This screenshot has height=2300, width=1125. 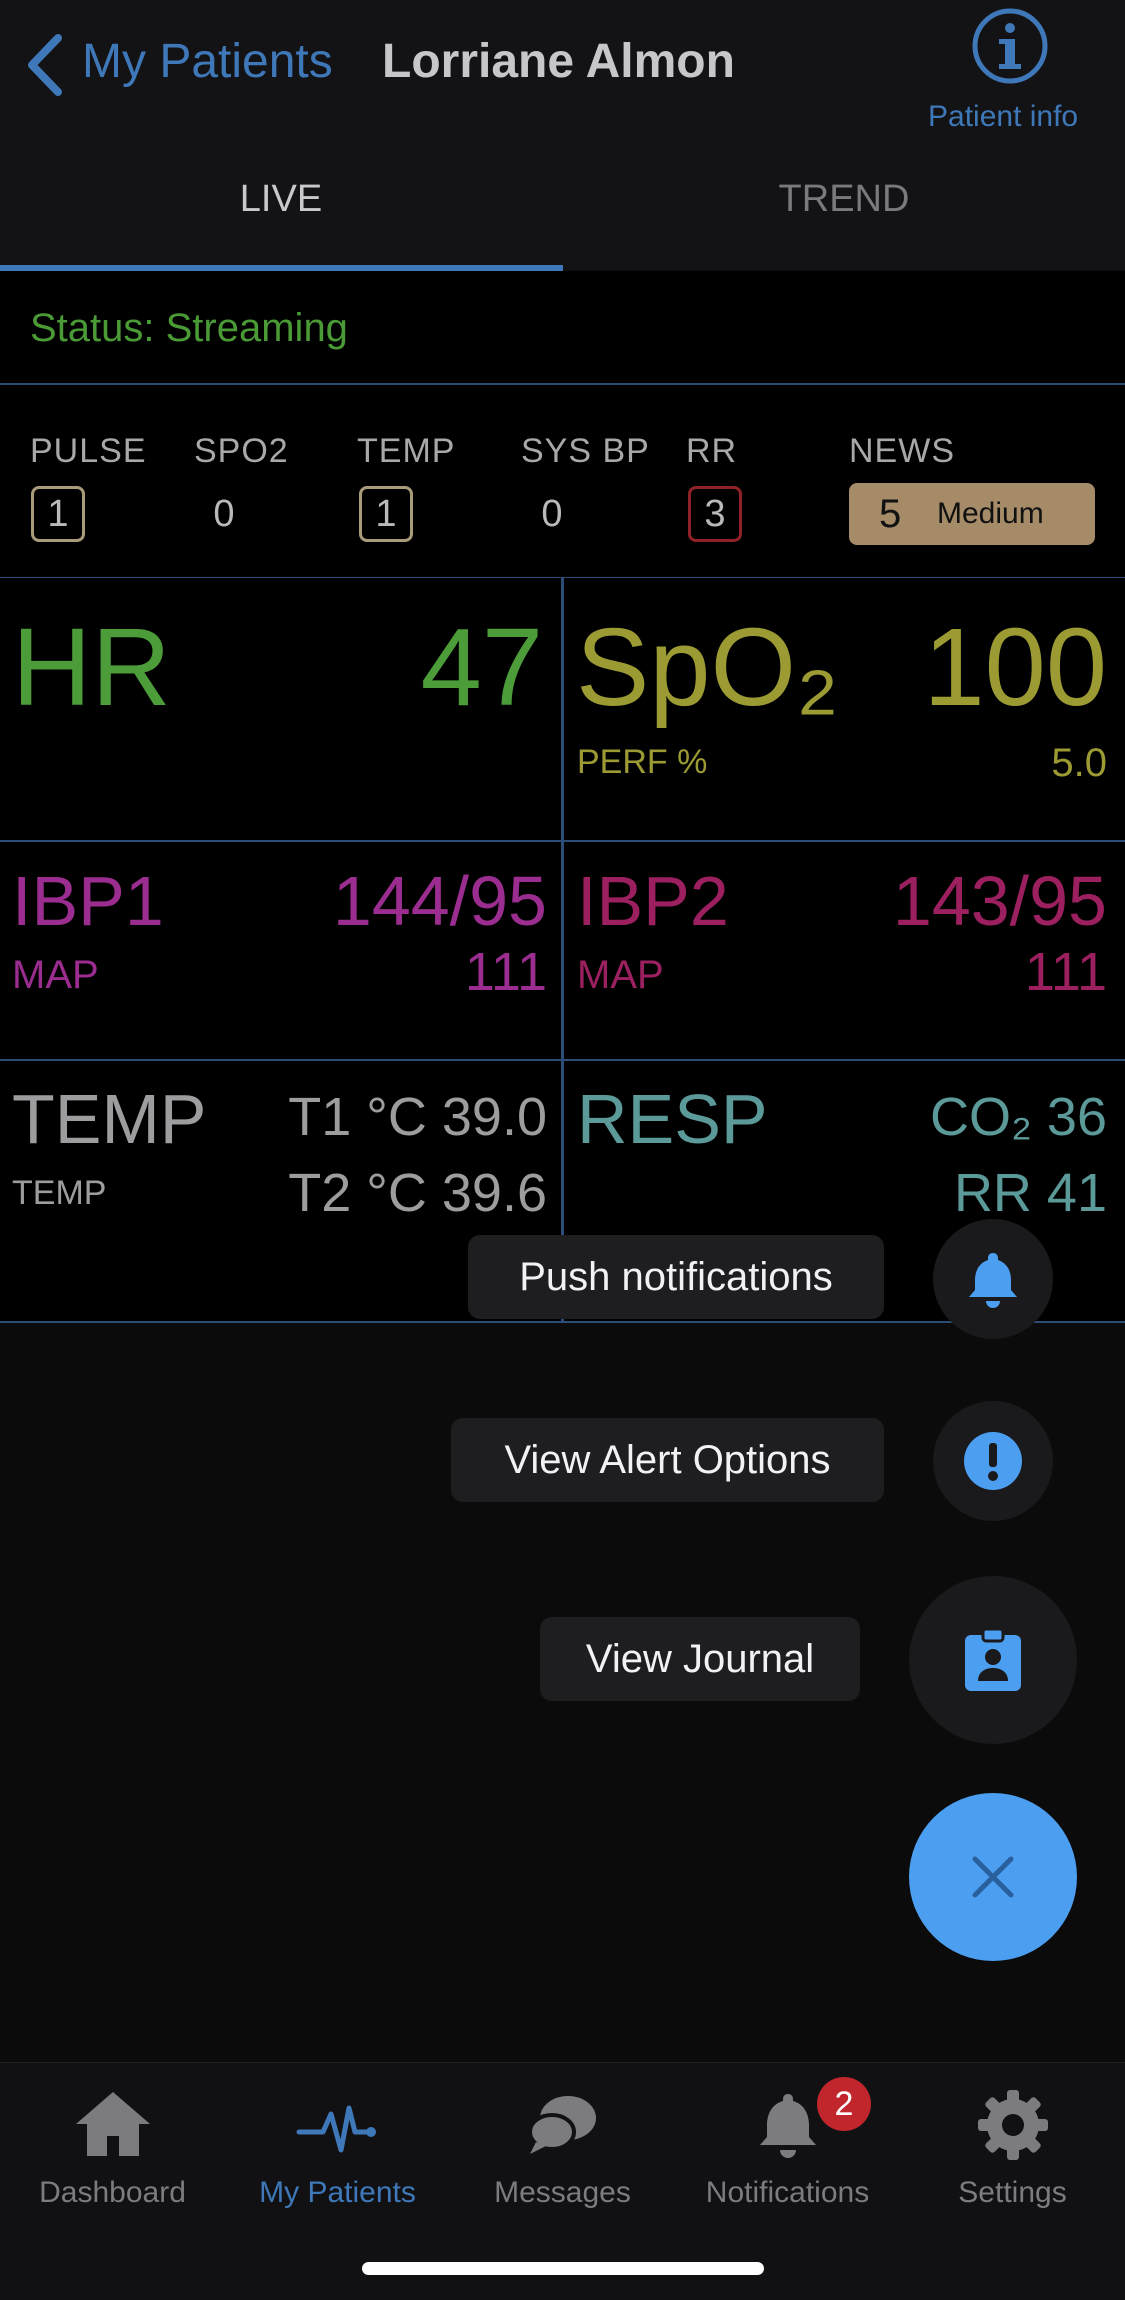 I want to click on temp-sub-label: TEMP, so click(x=59, y=1193).